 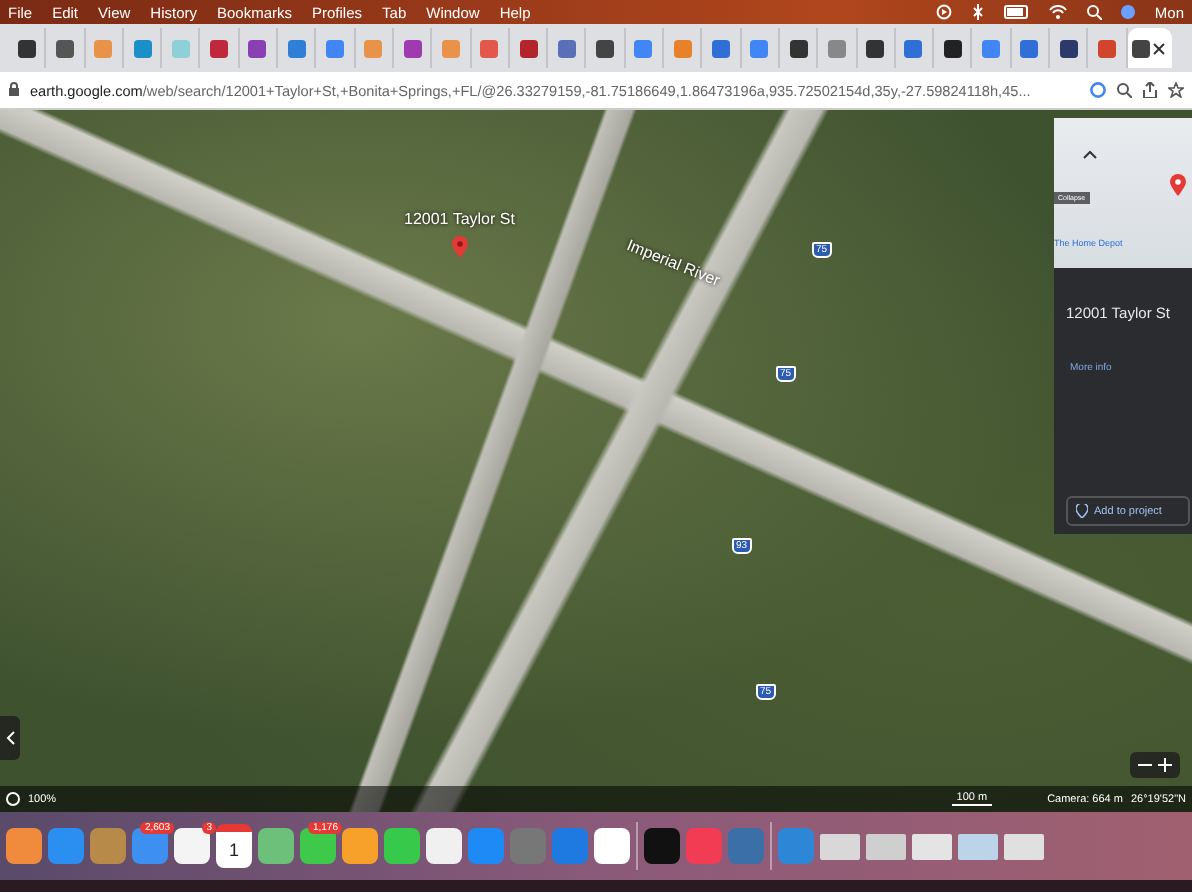 What do you see at coordinates (1017, 12) in the screenshot?
I see `battery-icon` at bounding box center [1017, 12].